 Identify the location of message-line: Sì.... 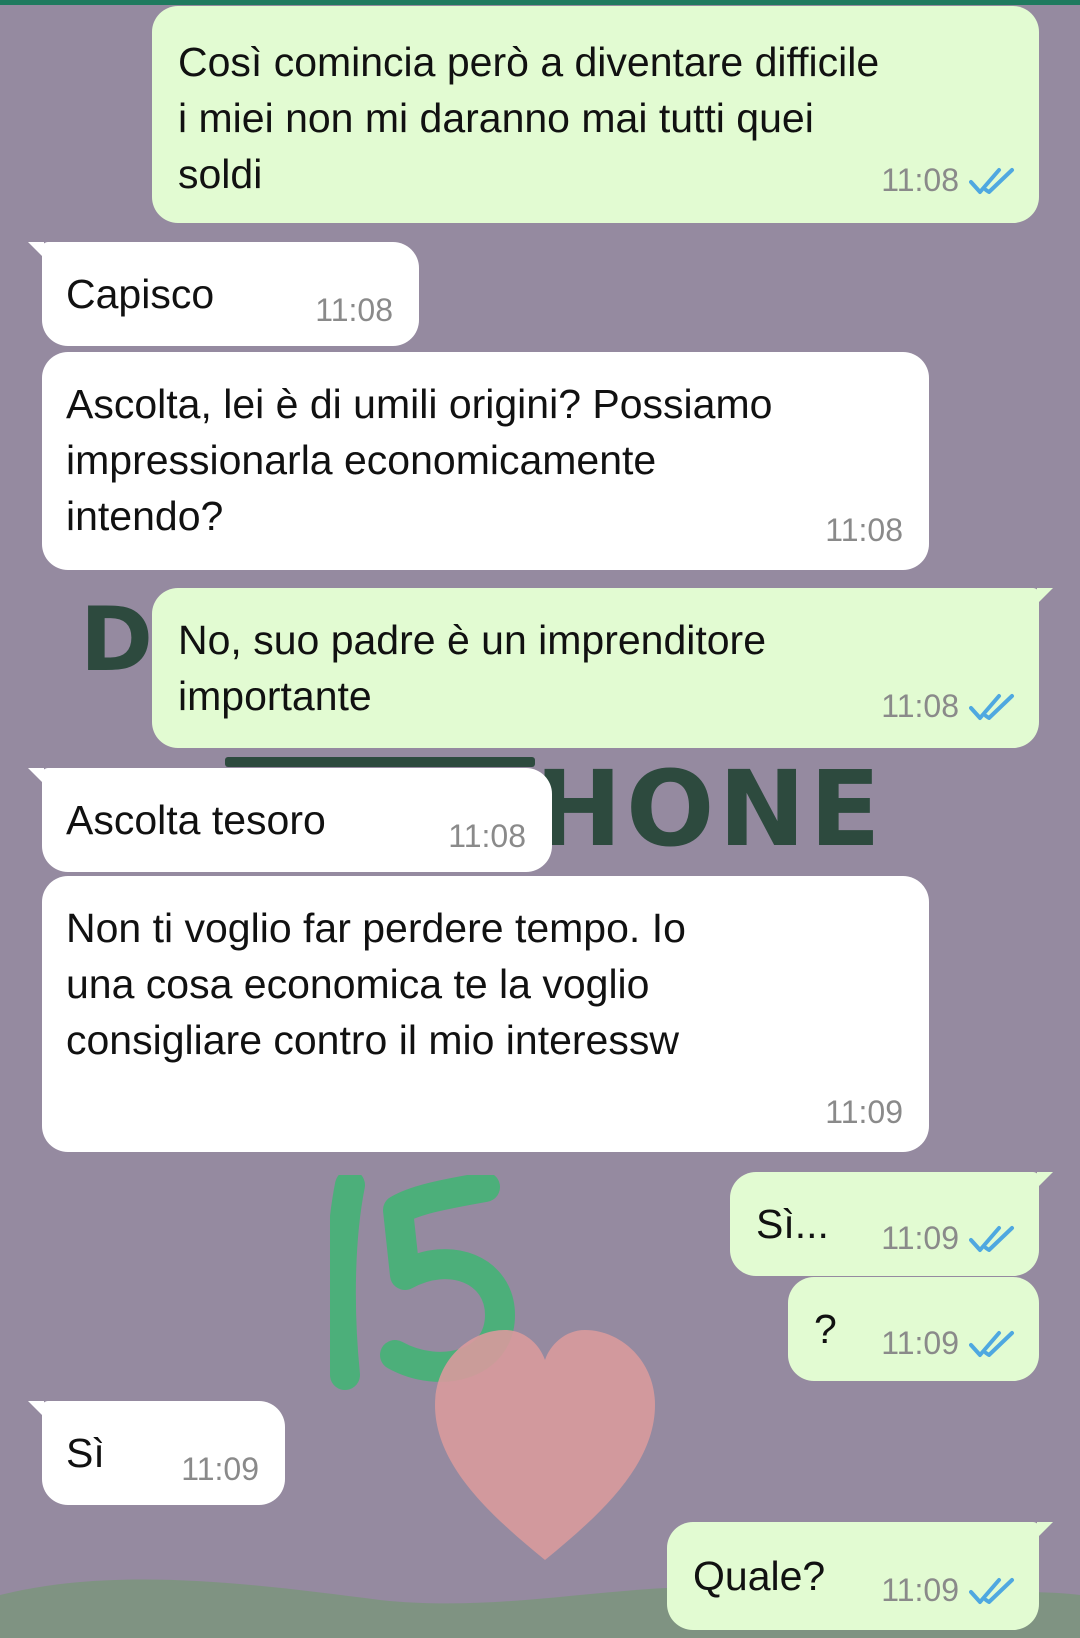
(792, 1224).